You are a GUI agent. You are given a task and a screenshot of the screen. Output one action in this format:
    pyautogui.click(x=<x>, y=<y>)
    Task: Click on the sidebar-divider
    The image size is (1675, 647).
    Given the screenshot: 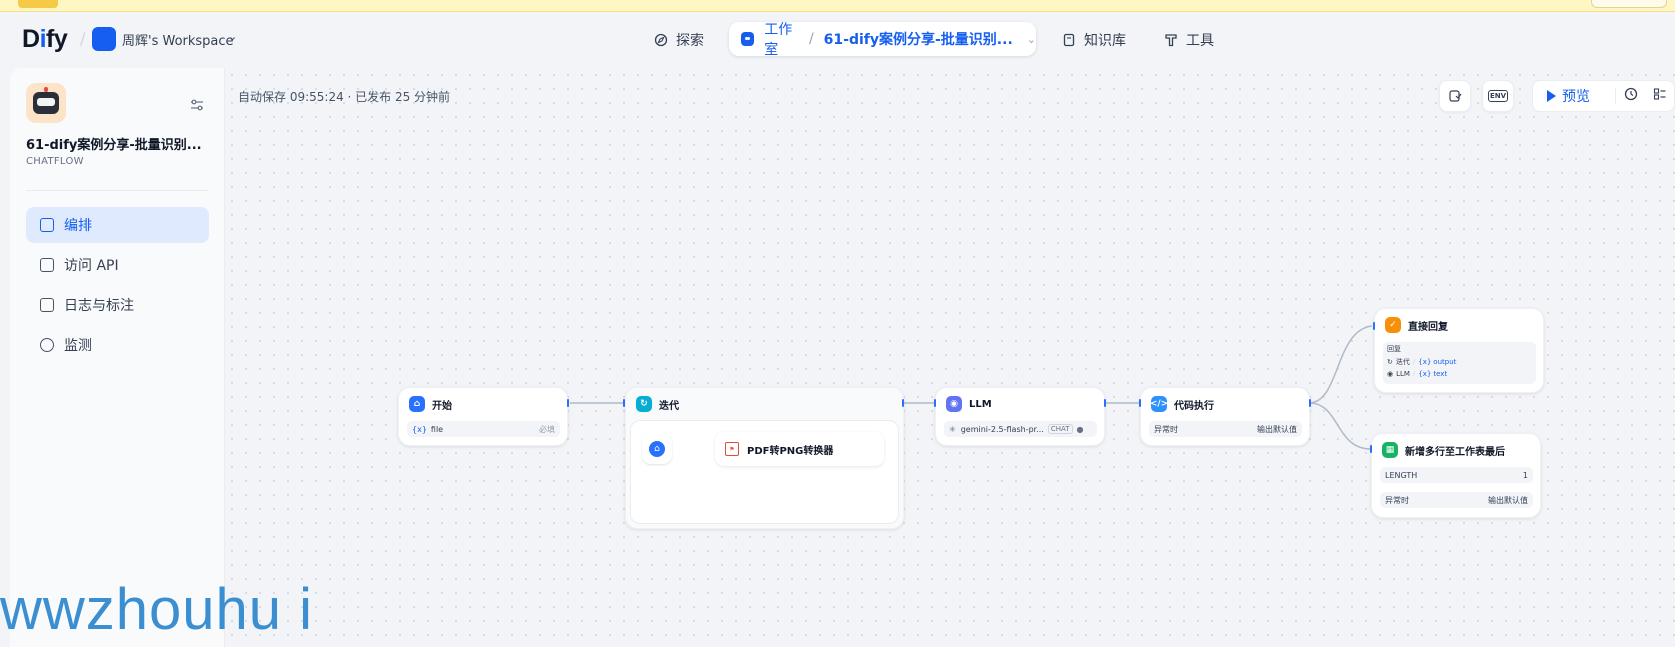 What is the action you would take?
    pyautogui.click(x=117, y=190)
    